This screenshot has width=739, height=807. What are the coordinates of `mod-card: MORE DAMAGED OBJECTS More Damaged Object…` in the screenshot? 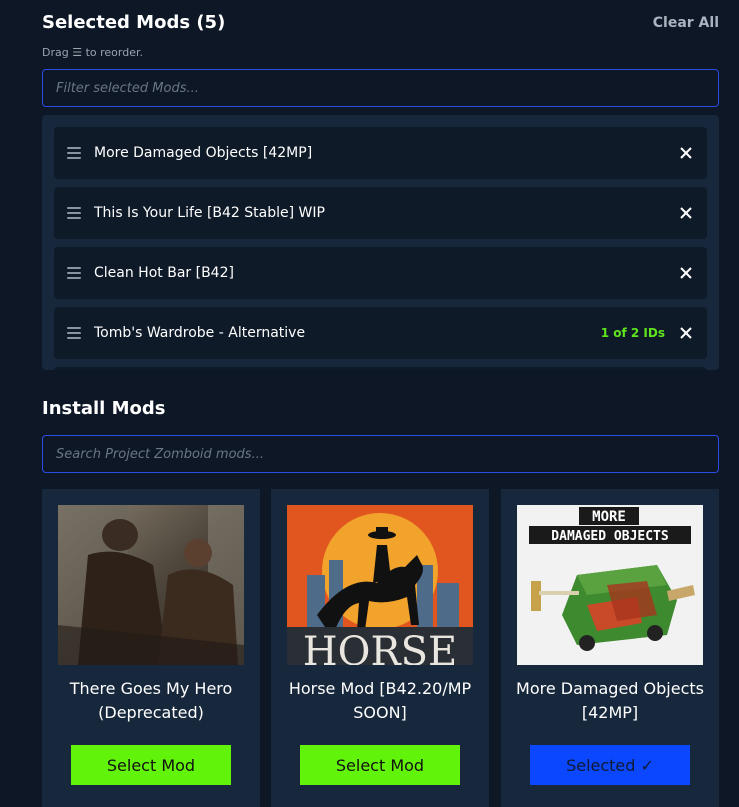 It's located at (610, 648).